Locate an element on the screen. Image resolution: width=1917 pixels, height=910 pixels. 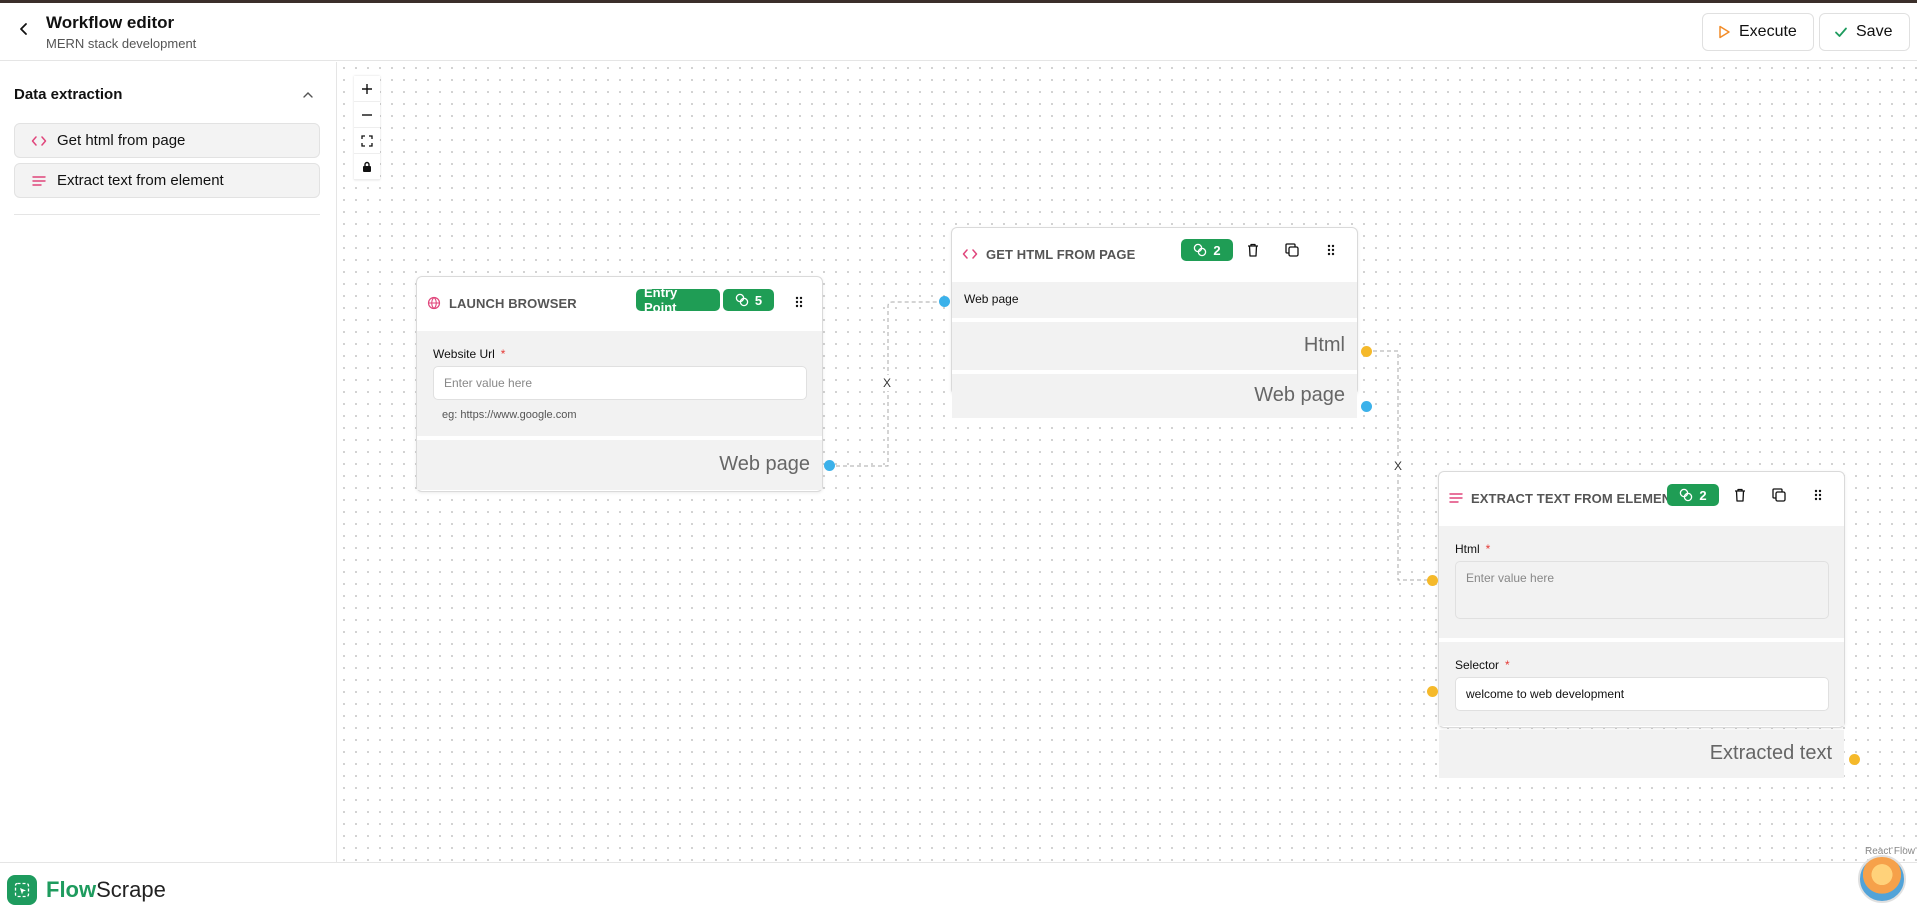
node-input-html: Html * is located at coordinates (1641, 582).